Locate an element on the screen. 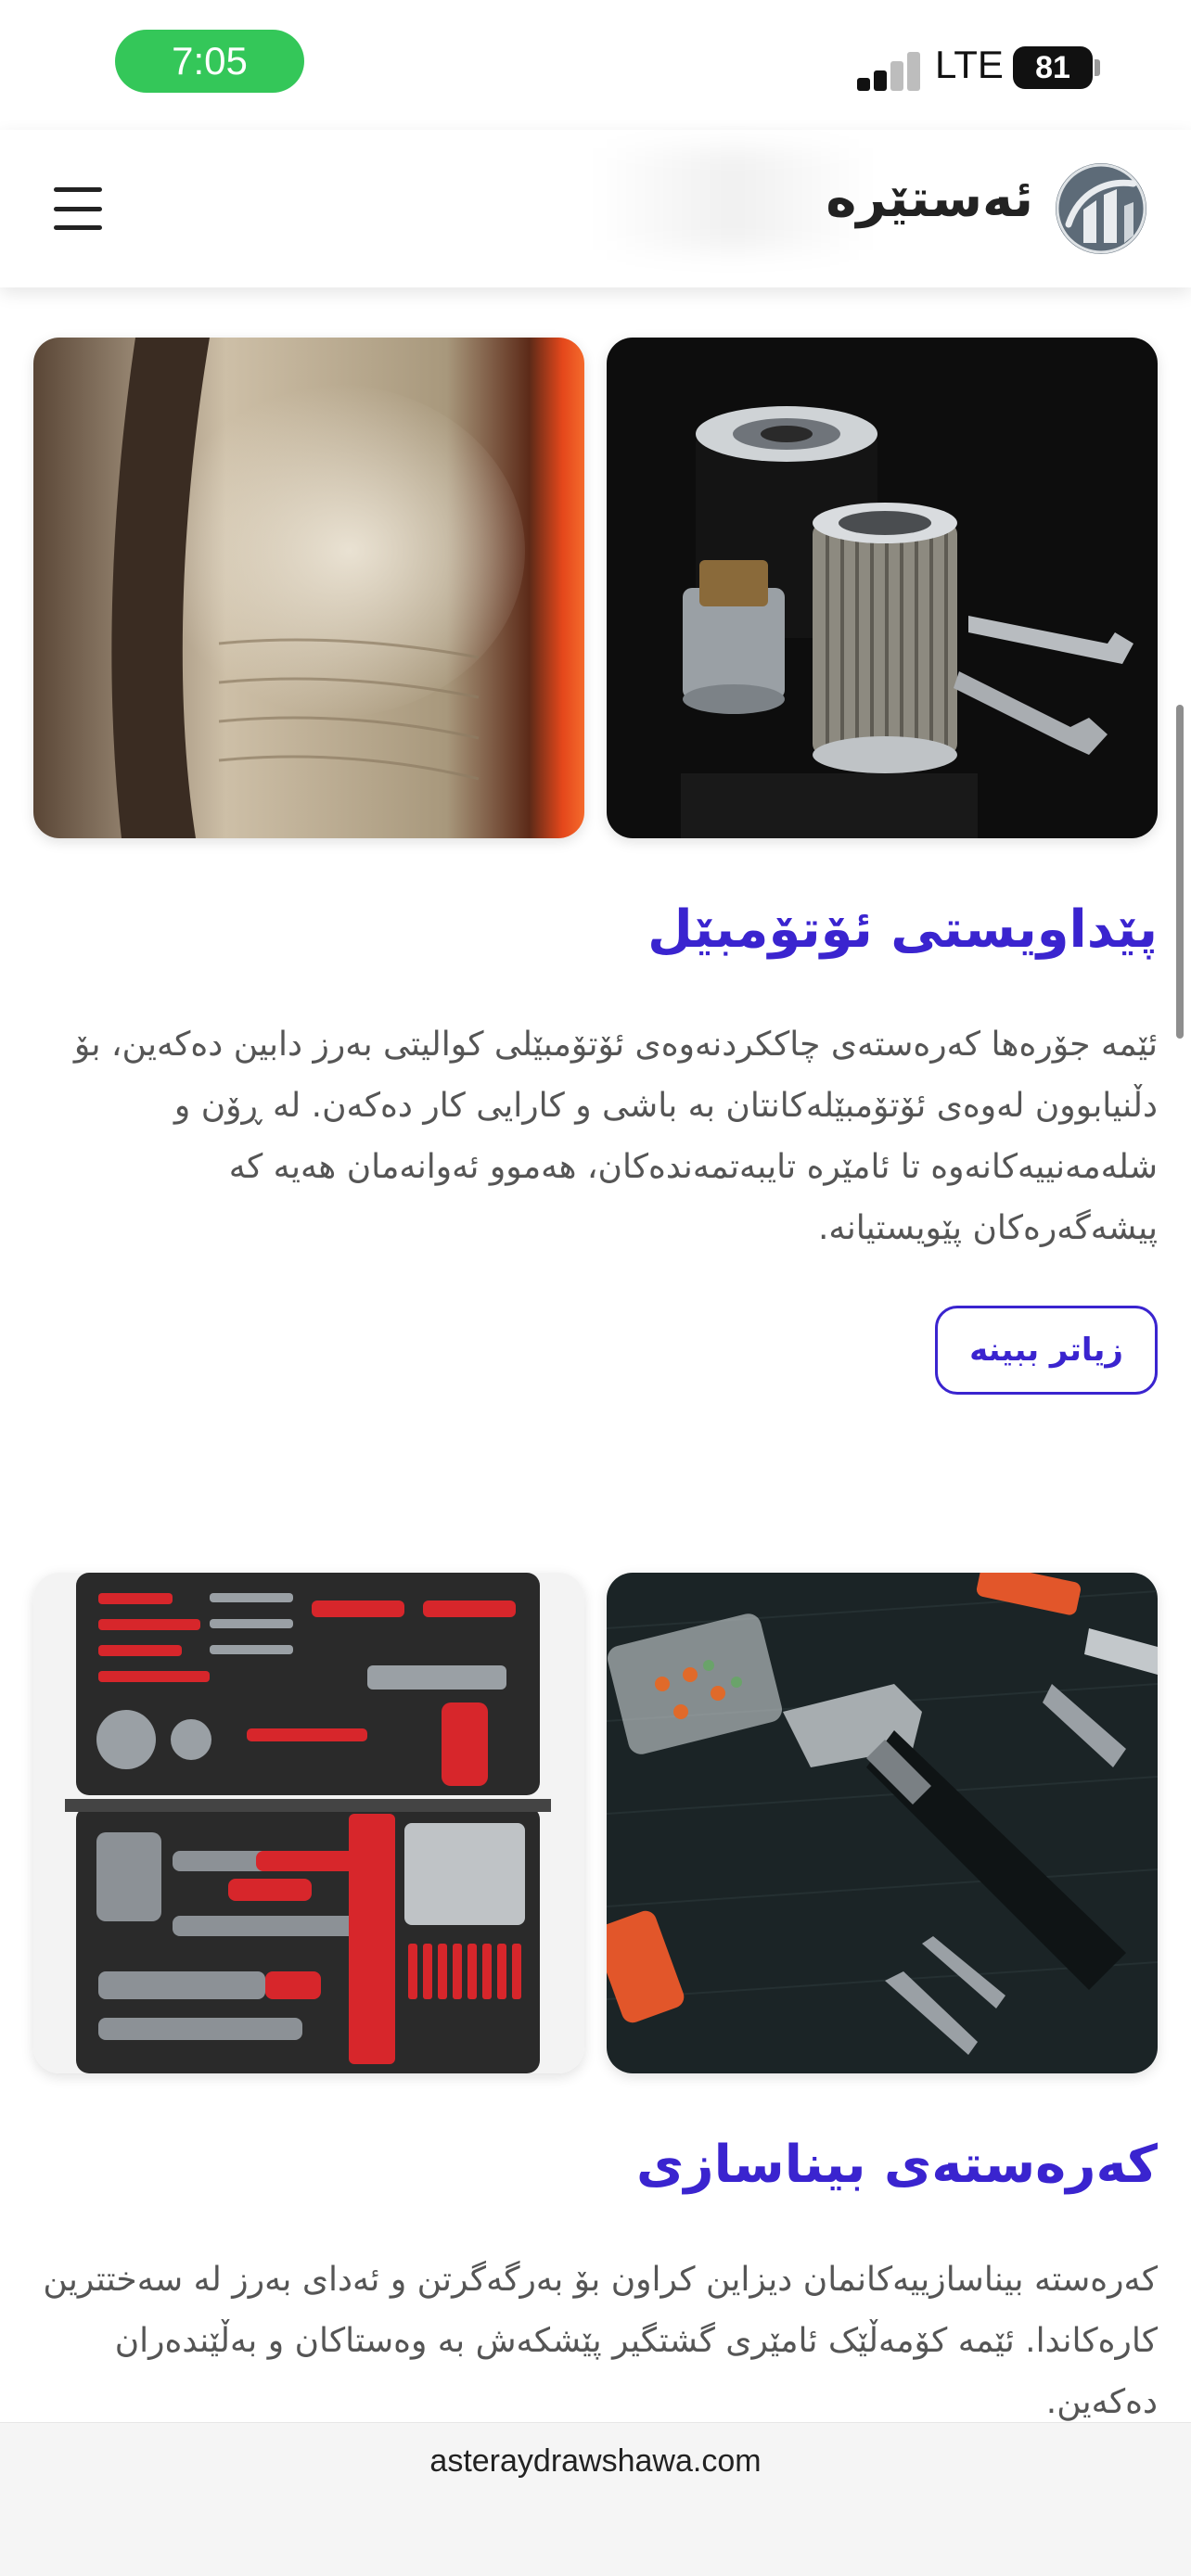 The height and width of the screenshot is (2576, 1191). status-bar: 7:05 LTE 81 is located at coordinates (595, 65).